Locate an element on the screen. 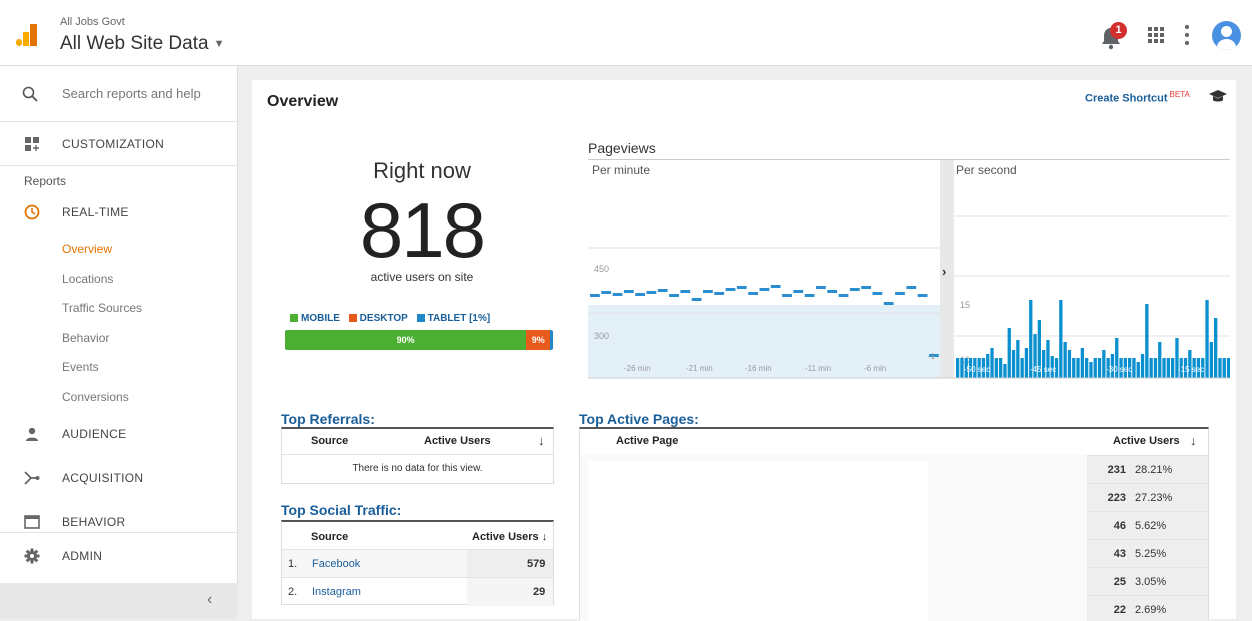 The height and width of the screenshot is (621, 1252). users-value: 223 is located at coordinates (1116, 498).